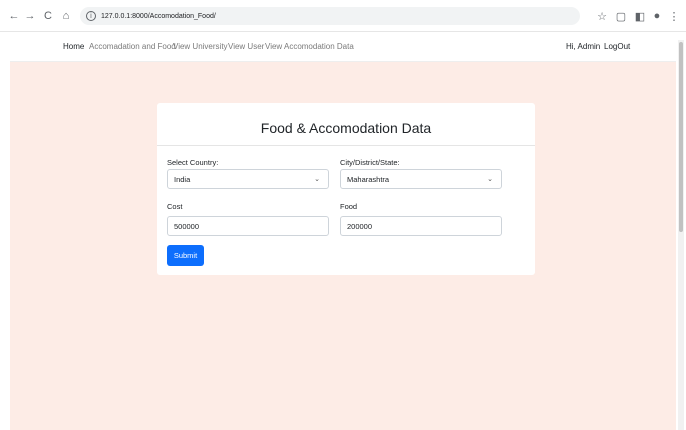 The height and width of the screenshot is (430, 686). I want to click on nav-view-accommodation-data: View Accomodation Data, so click(309, 46).